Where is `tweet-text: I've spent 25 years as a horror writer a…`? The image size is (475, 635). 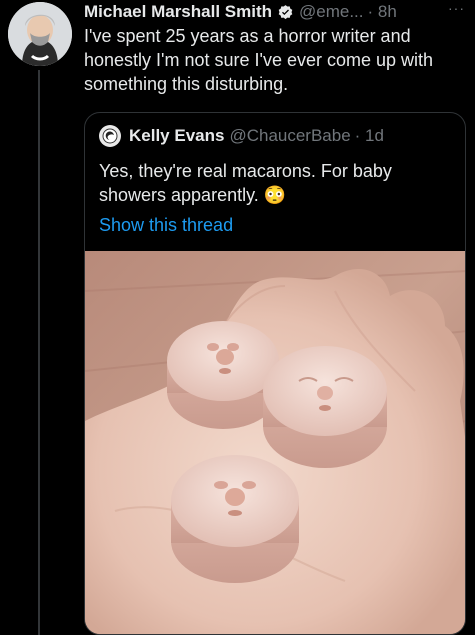
tweet-text: I've spent 25 years as a horror writer a… is located at coordinates (259, 60).